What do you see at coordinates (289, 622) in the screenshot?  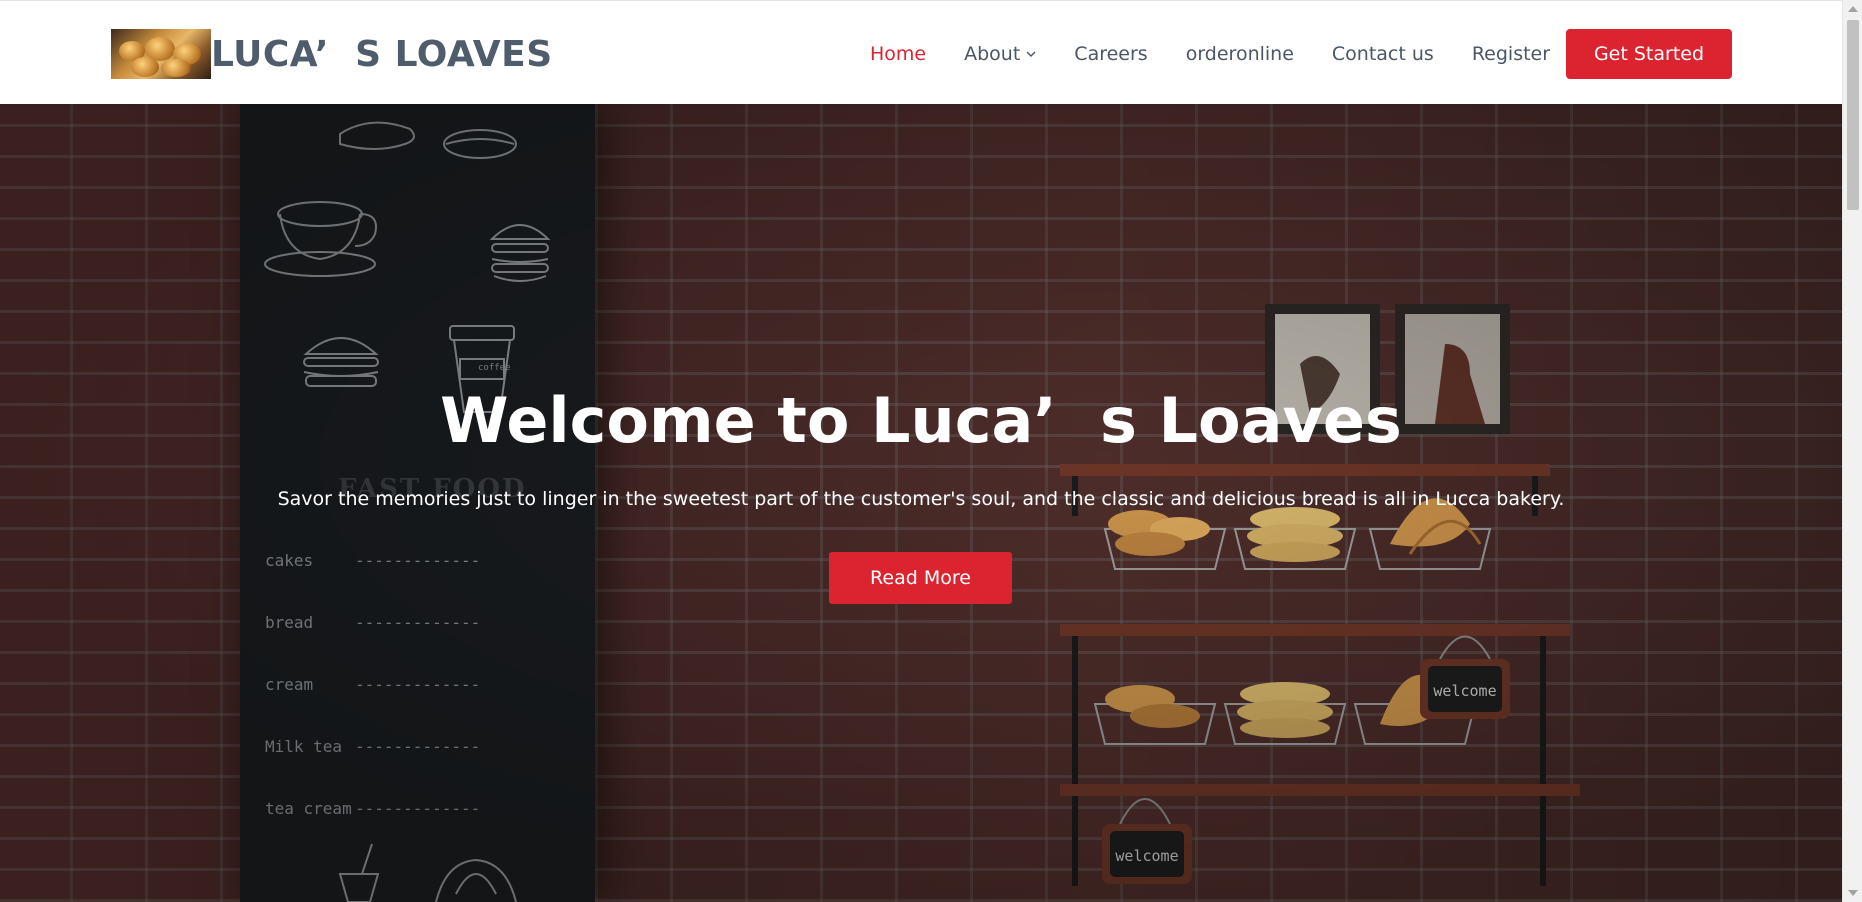 I see `menu-row: bread` at bounding box center [289, 622].